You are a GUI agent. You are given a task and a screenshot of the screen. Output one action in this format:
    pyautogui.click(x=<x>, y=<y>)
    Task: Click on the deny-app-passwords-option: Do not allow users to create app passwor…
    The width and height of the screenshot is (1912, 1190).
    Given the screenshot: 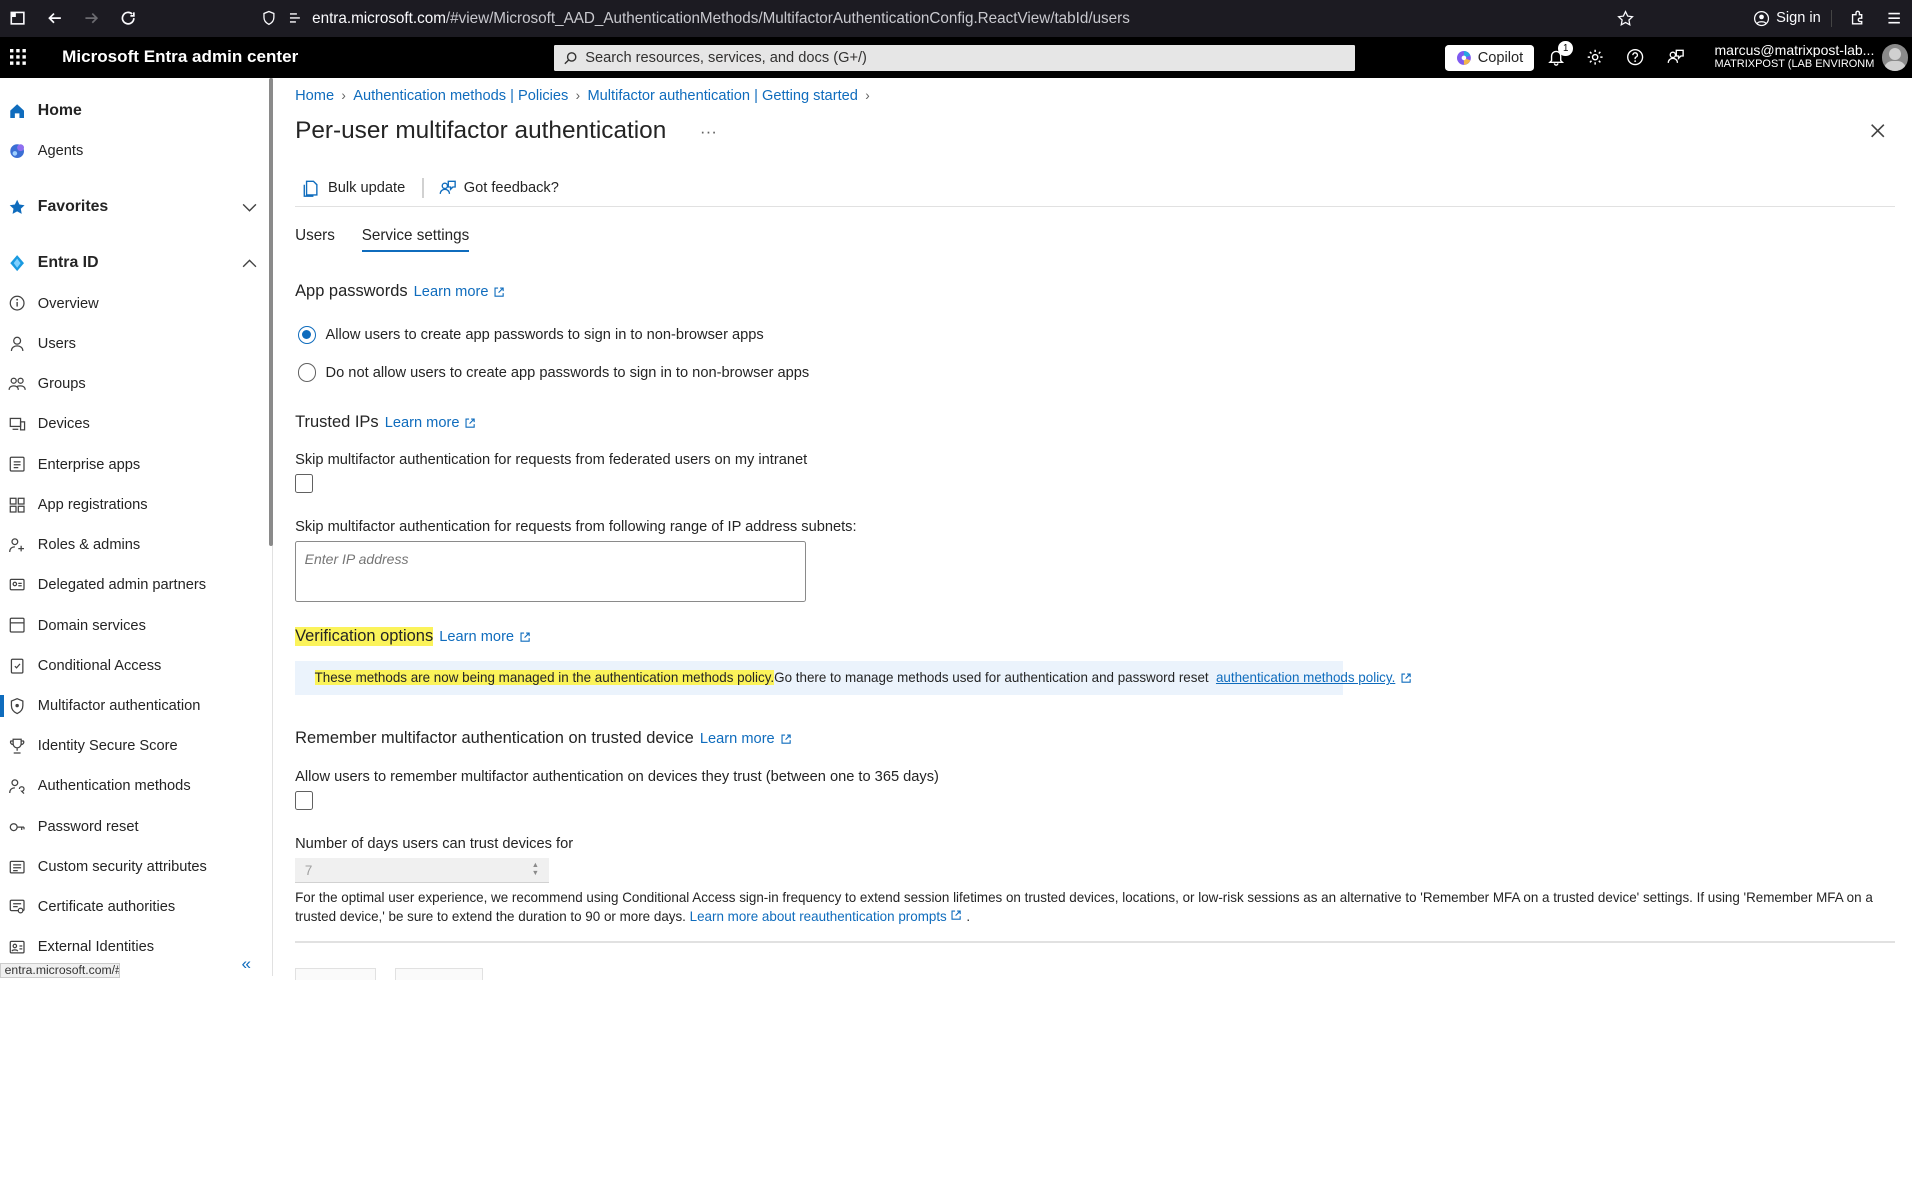 What is the action you would take?
    pyautogui.click(x=553, y=372)
    